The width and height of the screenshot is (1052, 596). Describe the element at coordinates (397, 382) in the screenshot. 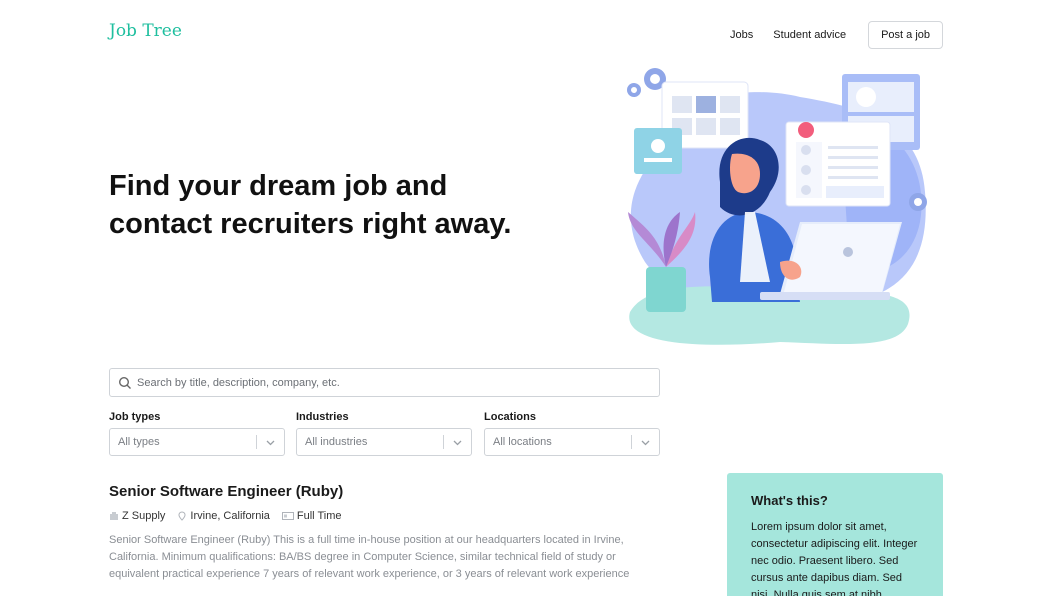

I see `search-input` at that location.